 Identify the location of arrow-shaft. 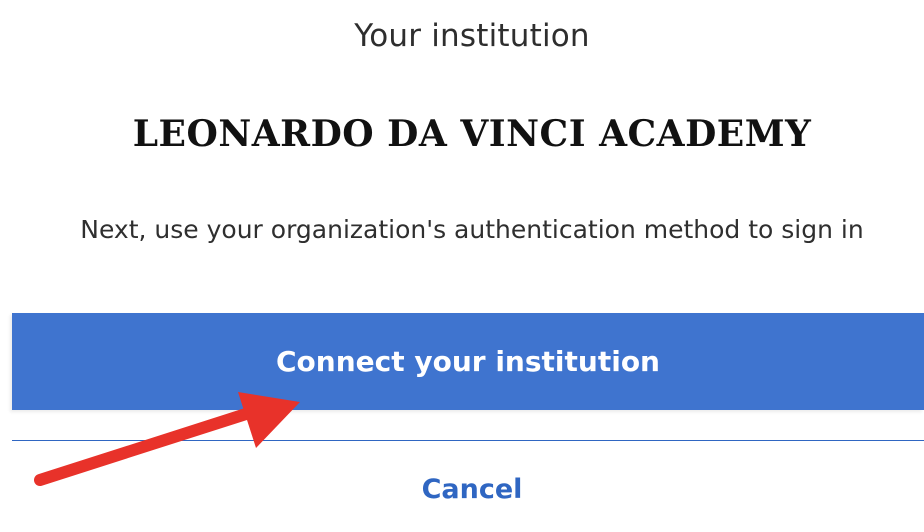
(143, 447).